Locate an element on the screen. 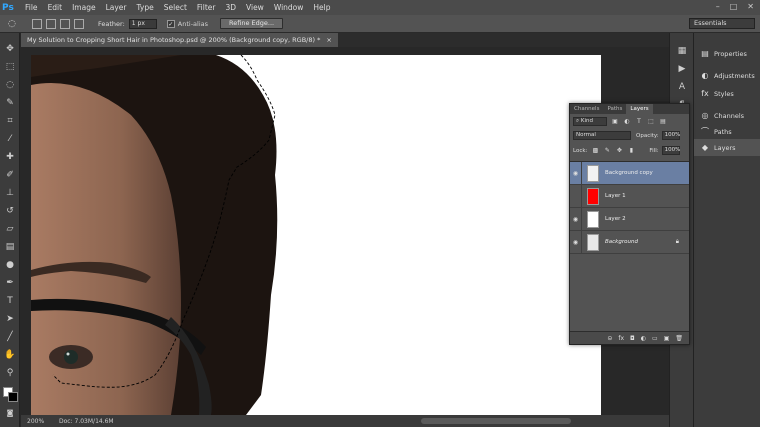 The width and height of the screenshot is (760, 427). add-mask-icon: ◘ is located at coordinates (632, 338).